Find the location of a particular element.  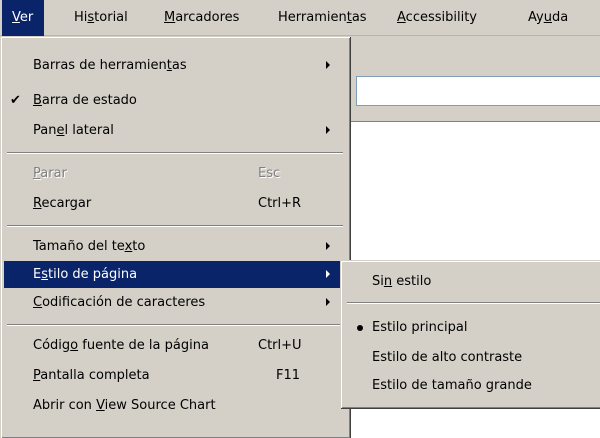

mnemonic: M is located at coordinates (170, 17).